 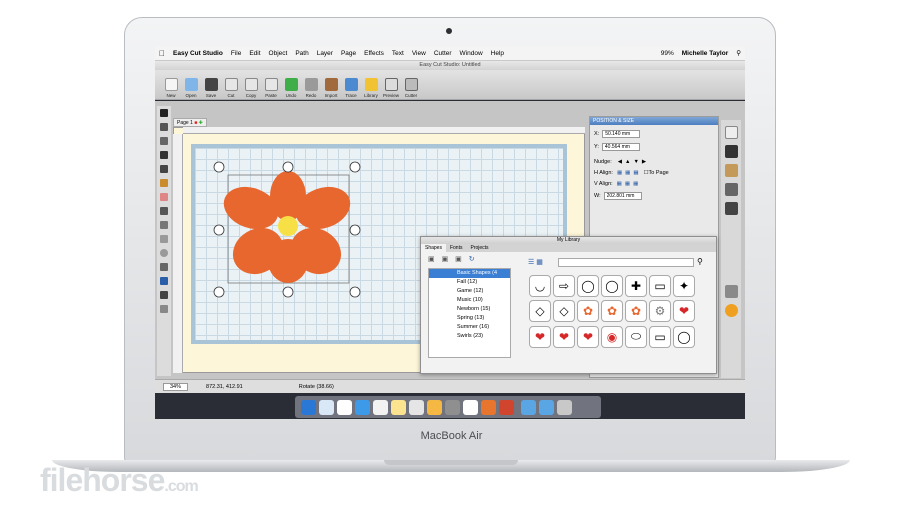 I want to click on tree-item: Fall (12), so click(x=469, y=282).